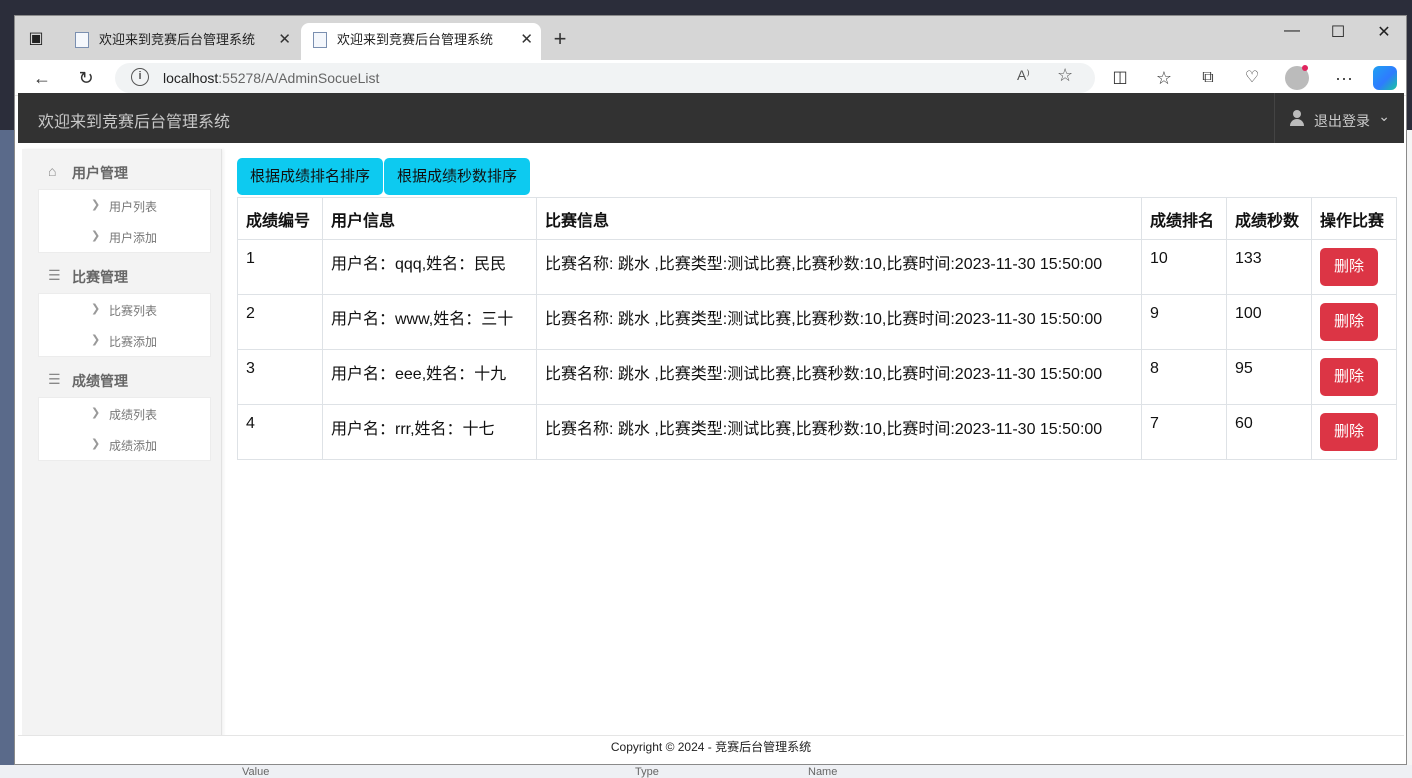  Describe the element at coordinates (1305, 68) in the screenshot. I see `notification-dot` at that location.